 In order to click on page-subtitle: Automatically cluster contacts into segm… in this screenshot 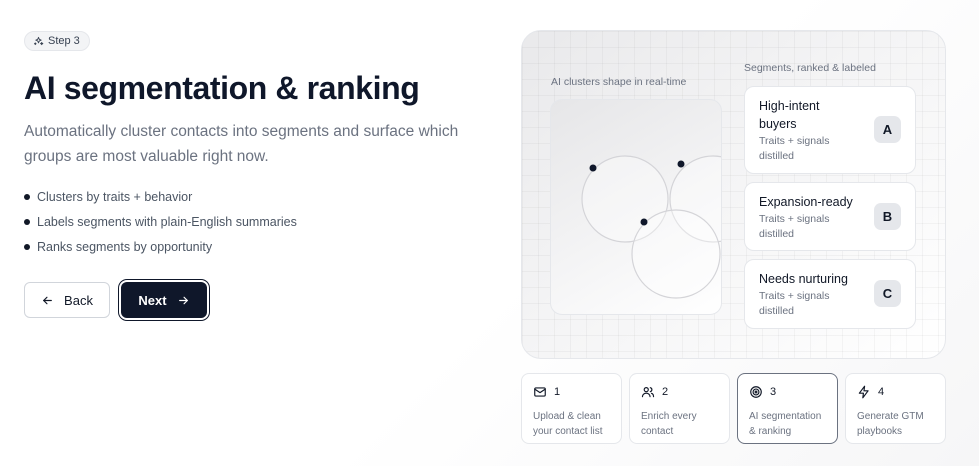, I will do `click(241, 144)`.